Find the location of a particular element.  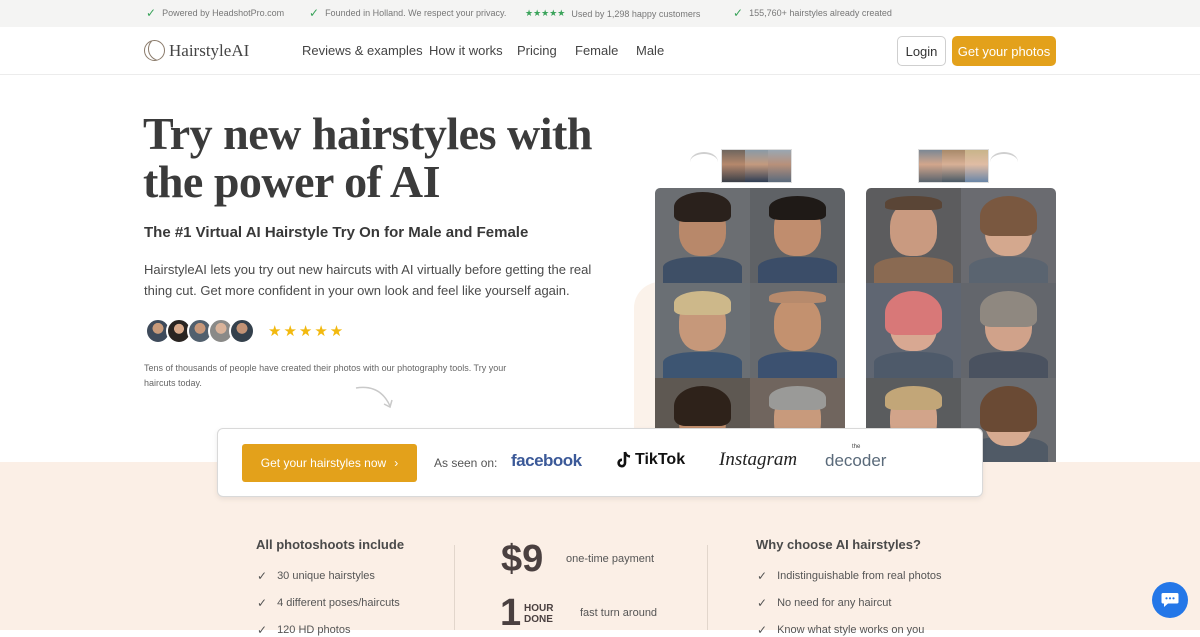

as-seen-on-label: As seen on: is located at coordinates (466, 463).